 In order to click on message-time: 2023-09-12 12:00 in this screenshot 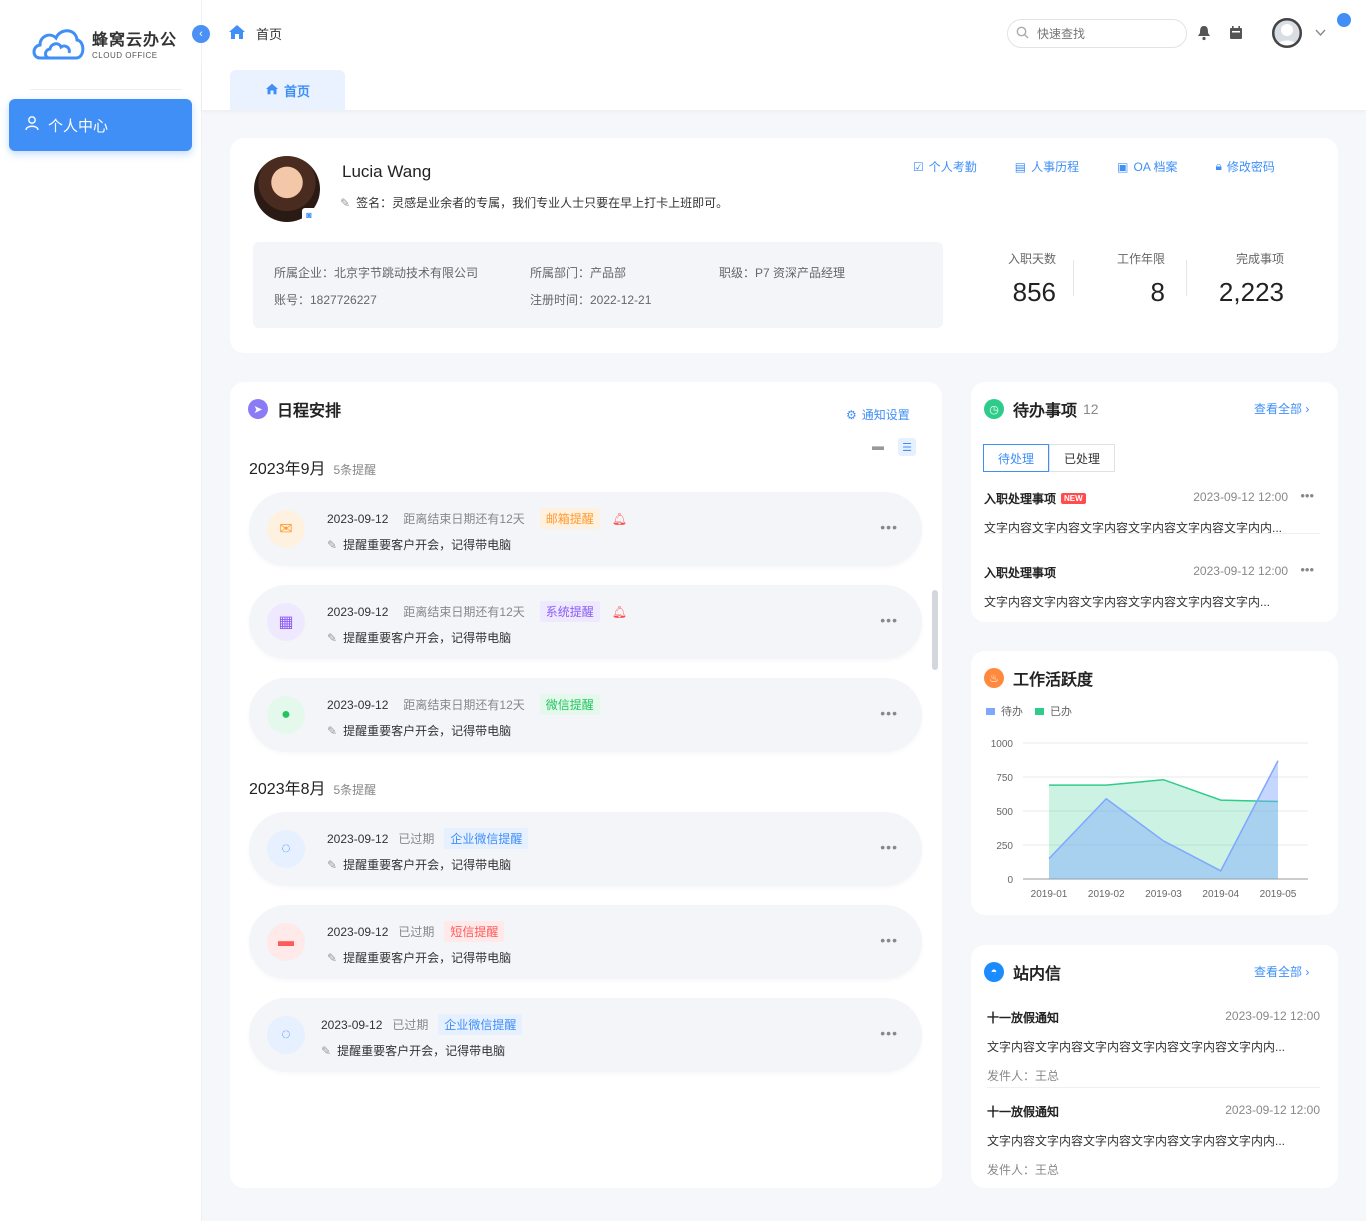, I will do `click(1272, 1110)`.